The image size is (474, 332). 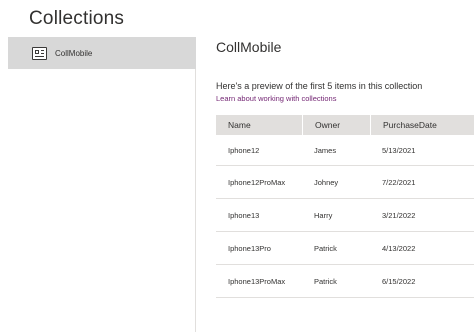 What do you see at coordinates (39, 53) in the screenshot?
I see `table-icon` at bounding box center [39, 53].